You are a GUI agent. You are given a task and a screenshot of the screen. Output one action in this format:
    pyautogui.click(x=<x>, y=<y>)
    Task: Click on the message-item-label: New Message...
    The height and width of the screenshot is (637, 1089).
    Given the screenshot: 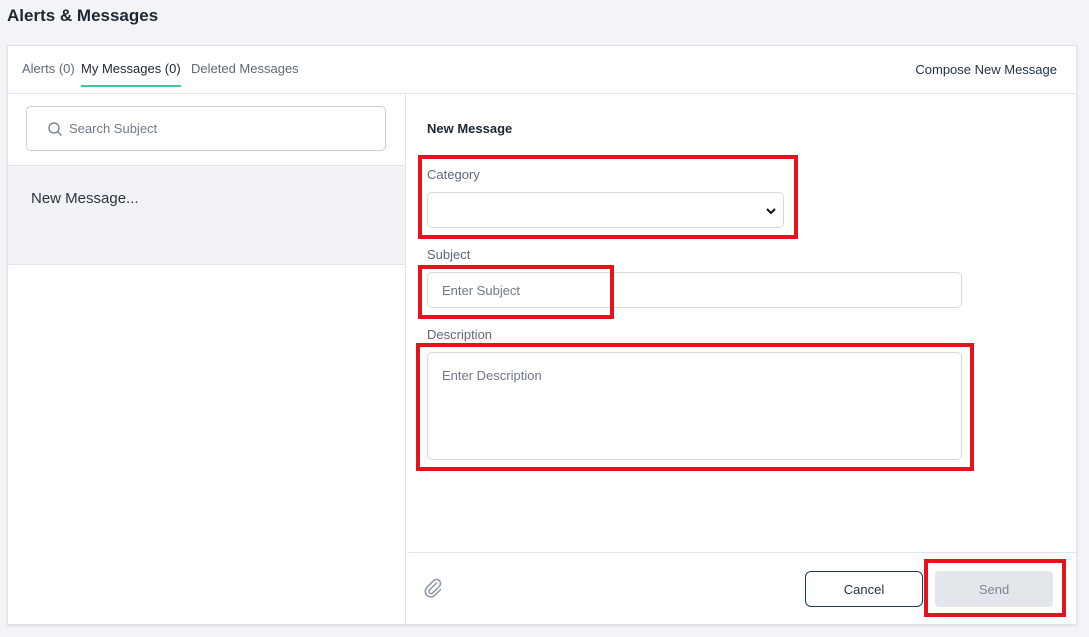 What is the action you would take?
    pyautogui.click(x=85, y=198)
    